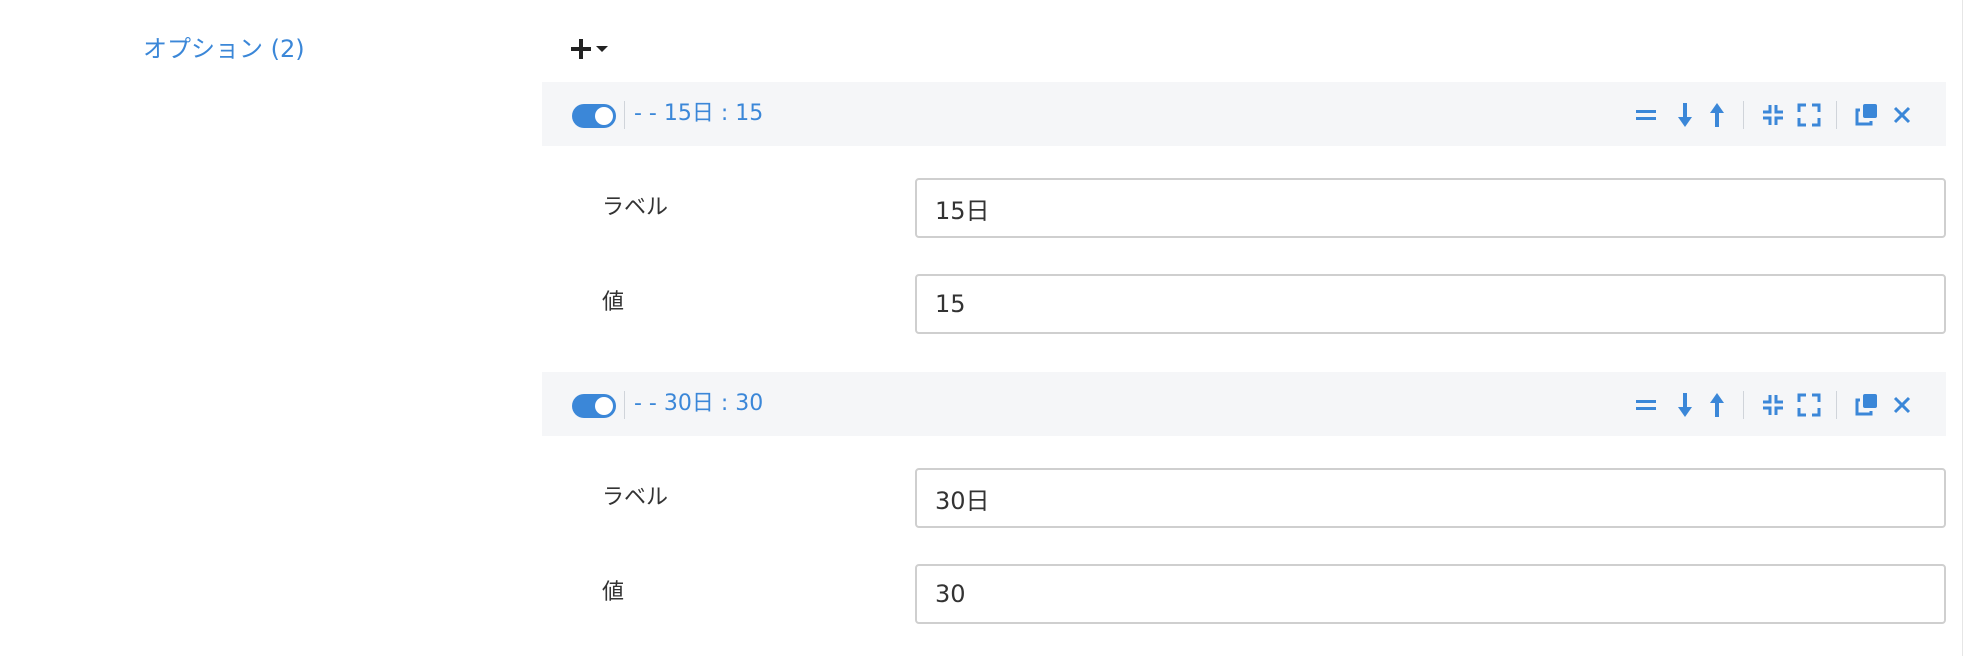 This screenshot has width=1974, height=662. I want to click on add-option-menu-button, so click(593, 49).